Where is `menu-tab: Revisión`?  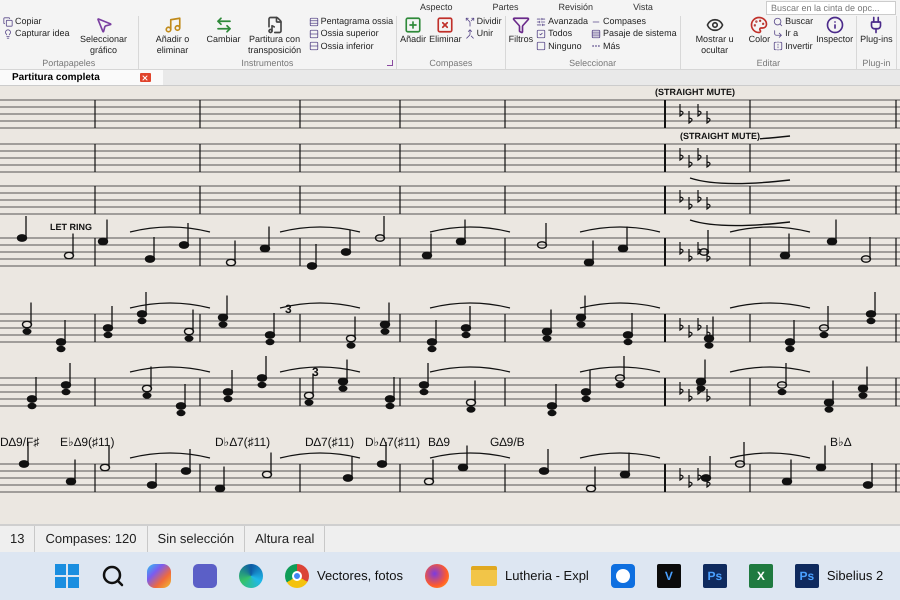
menu-tab: Revisión is located at coordinates (576, 8).